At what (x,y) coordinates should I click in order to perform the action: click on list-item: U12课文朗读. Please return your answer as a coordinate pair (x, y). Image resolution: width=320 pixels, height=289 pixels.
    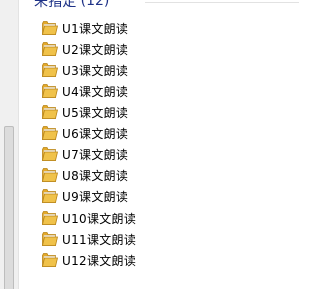
    Looking at the image, I should click on (89, 260).